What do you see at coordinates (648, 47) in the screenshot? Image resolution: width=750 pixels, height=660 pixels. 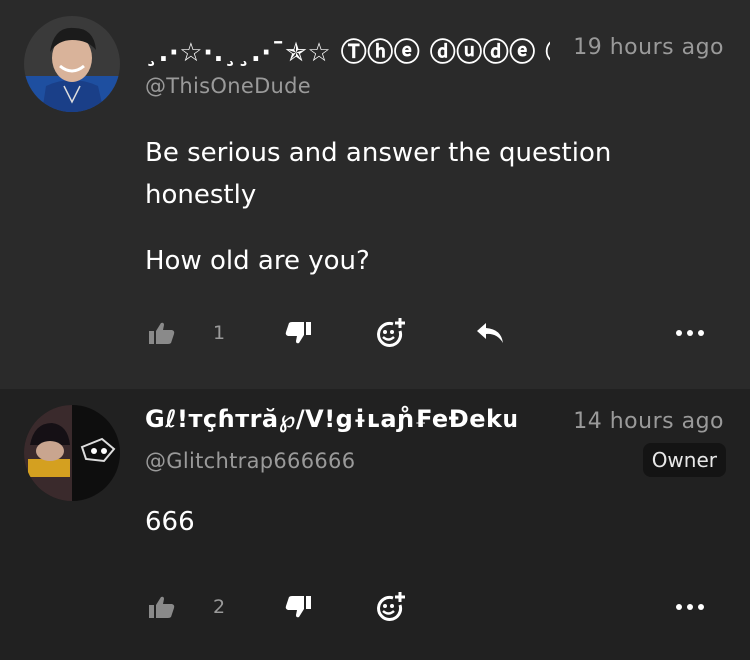 I see `timestamp: 19 hours ago` at bounding box center [648, 47].